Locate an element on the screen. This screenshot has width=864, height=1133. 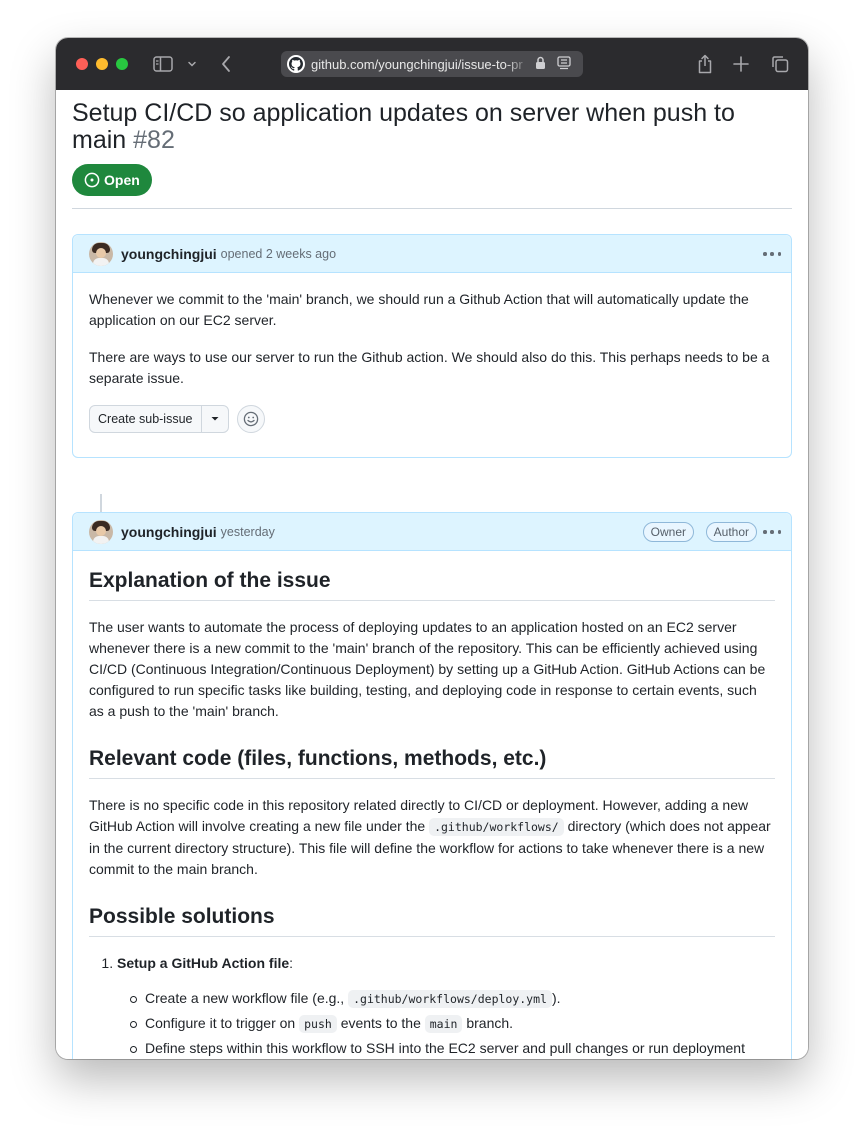
inline-code: main is located at coordinates (443, 1024).